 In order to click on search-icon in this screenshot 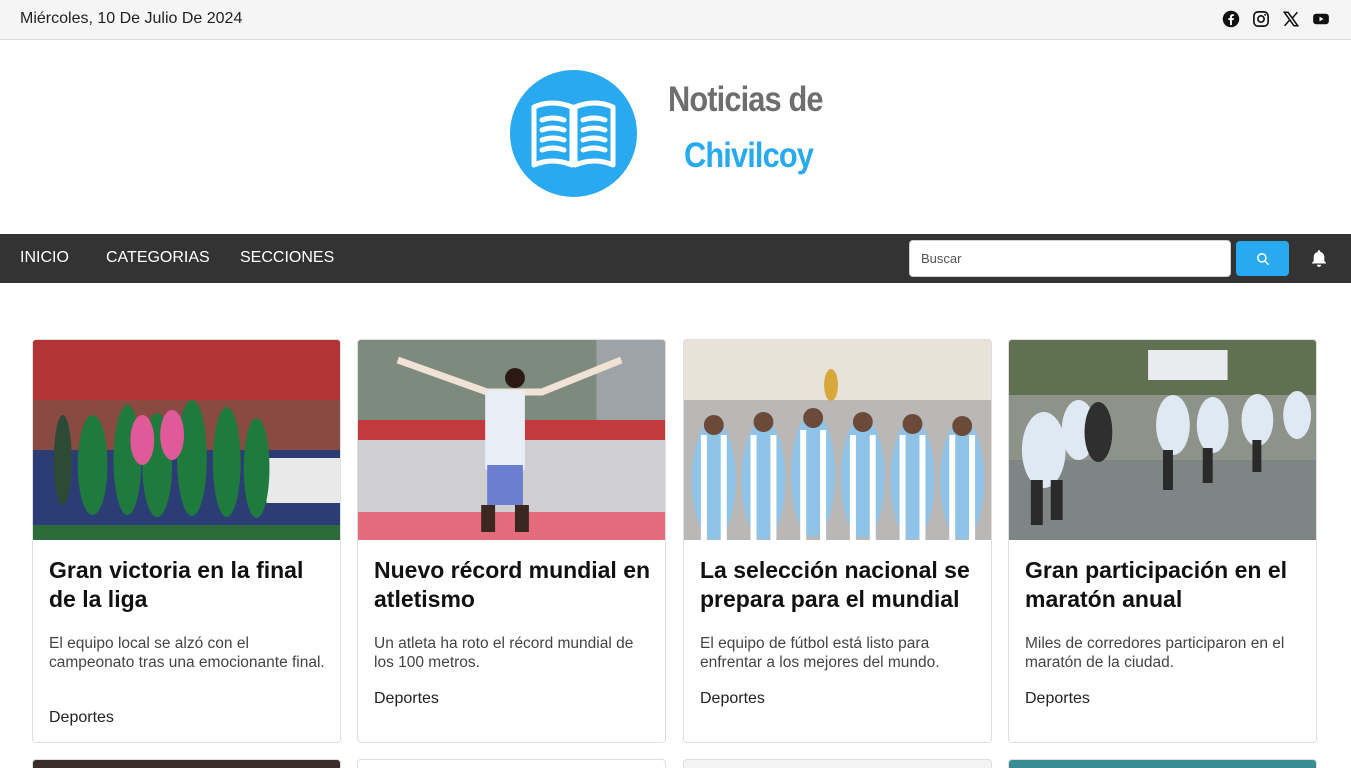, I will do `click(1262, 258)`.